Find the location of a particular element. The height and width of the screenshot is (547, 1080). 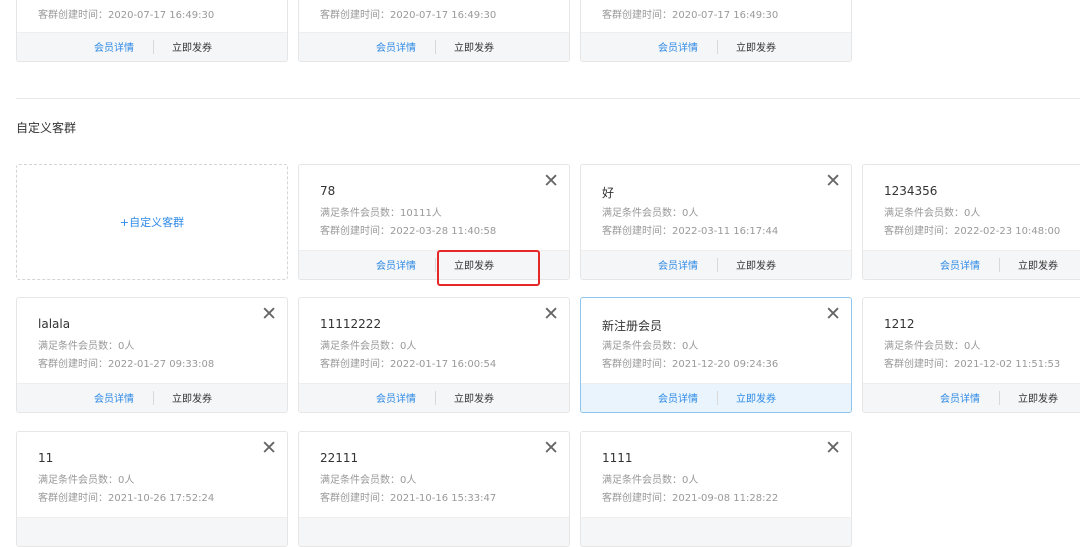

card-name: 11 is located at coordinates (46, 458).